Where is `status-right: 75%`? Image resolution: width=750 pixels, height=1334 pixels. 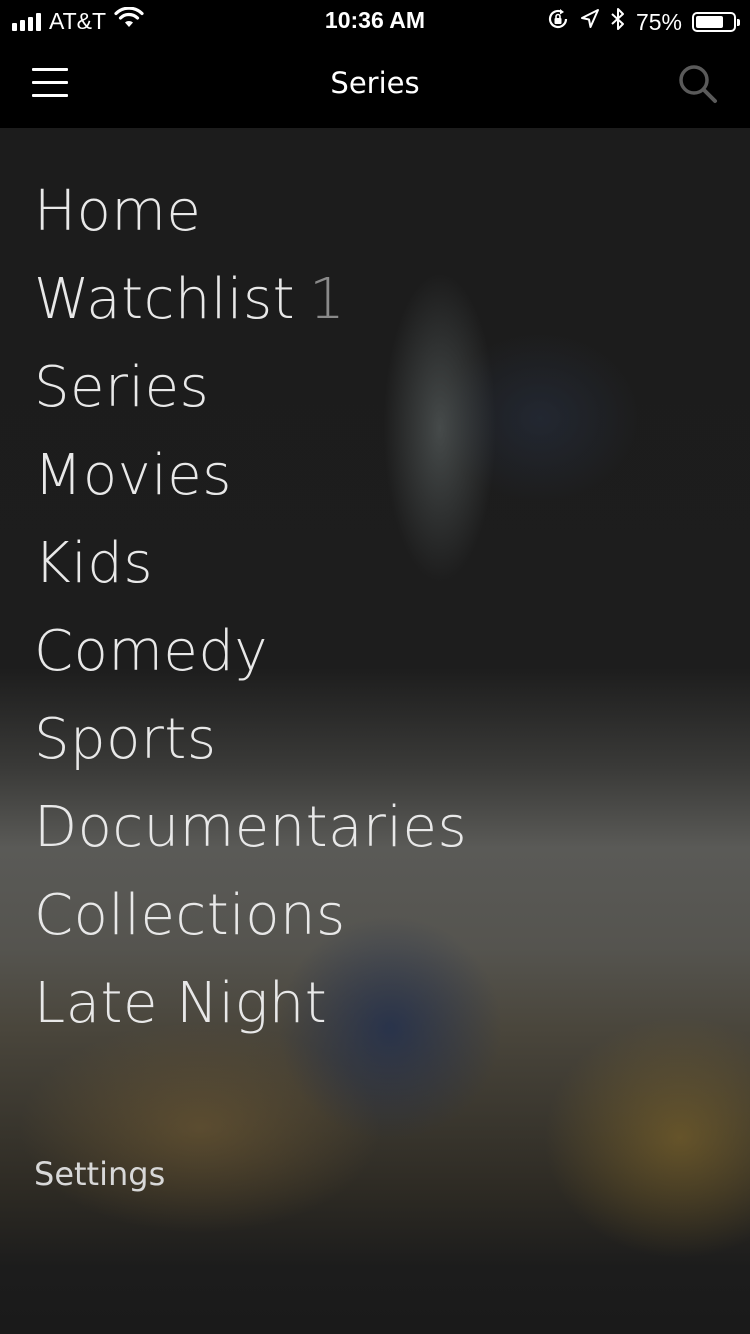 status-right: 75% is located at coordinates (643, 22).